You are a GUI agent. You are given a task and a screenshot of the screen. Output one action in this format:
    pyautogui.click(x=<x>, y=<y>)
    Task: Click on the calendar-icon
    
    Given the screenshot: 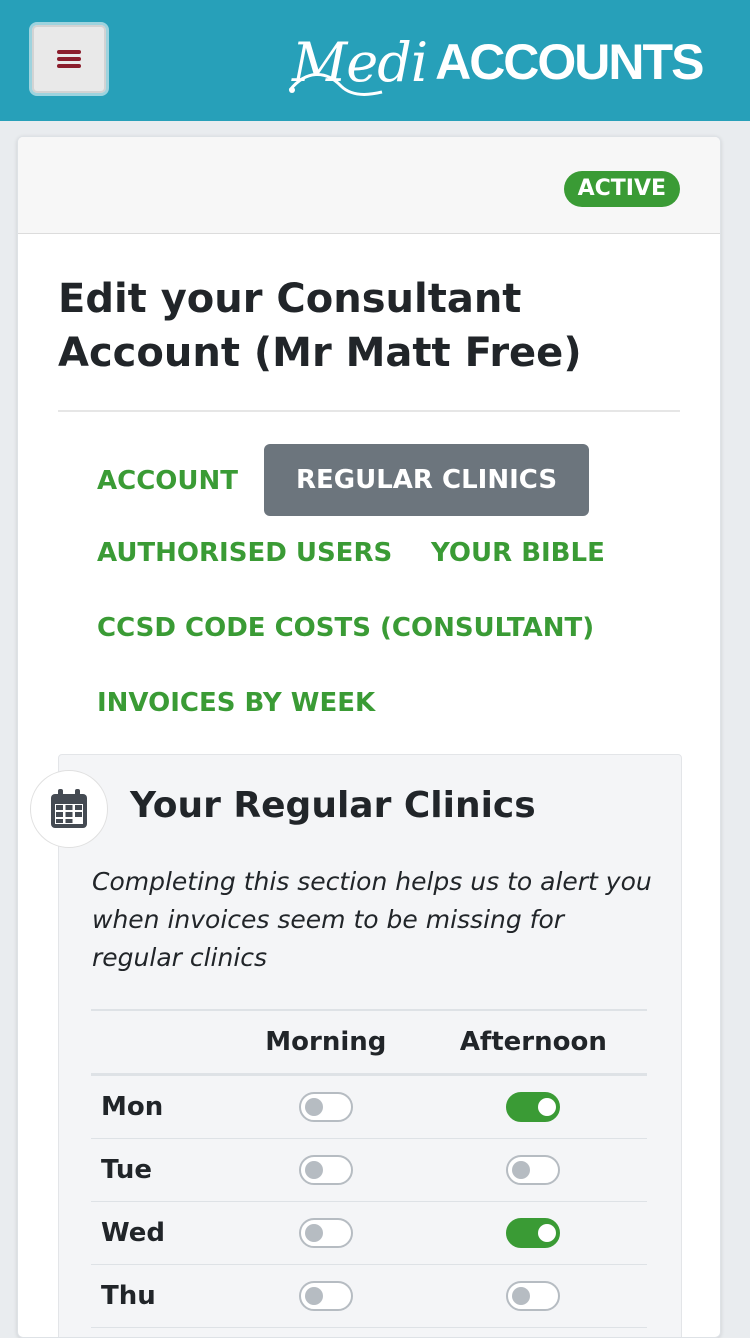 What is the action you would take?
    pyautogui.click(x=69, y=808)
    